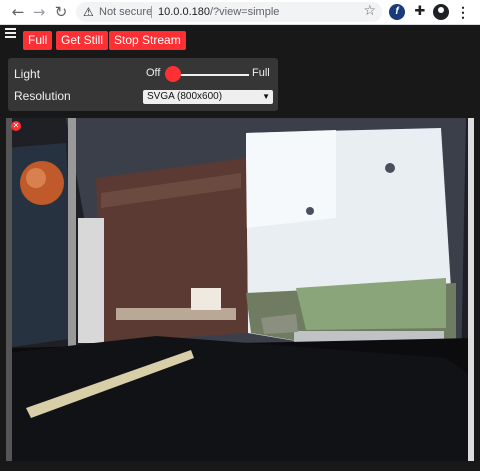  What do you see at coordinates (441, 12) in the screenshot?
I see `profile-icon` at bounding box center [441, 12].